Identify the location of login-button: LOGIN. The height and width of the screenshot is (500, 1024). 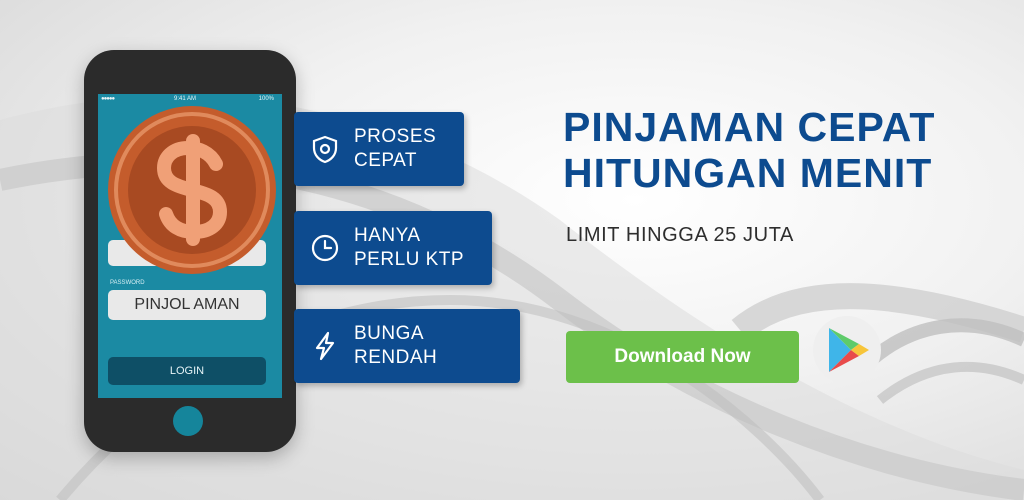
(187, 371).